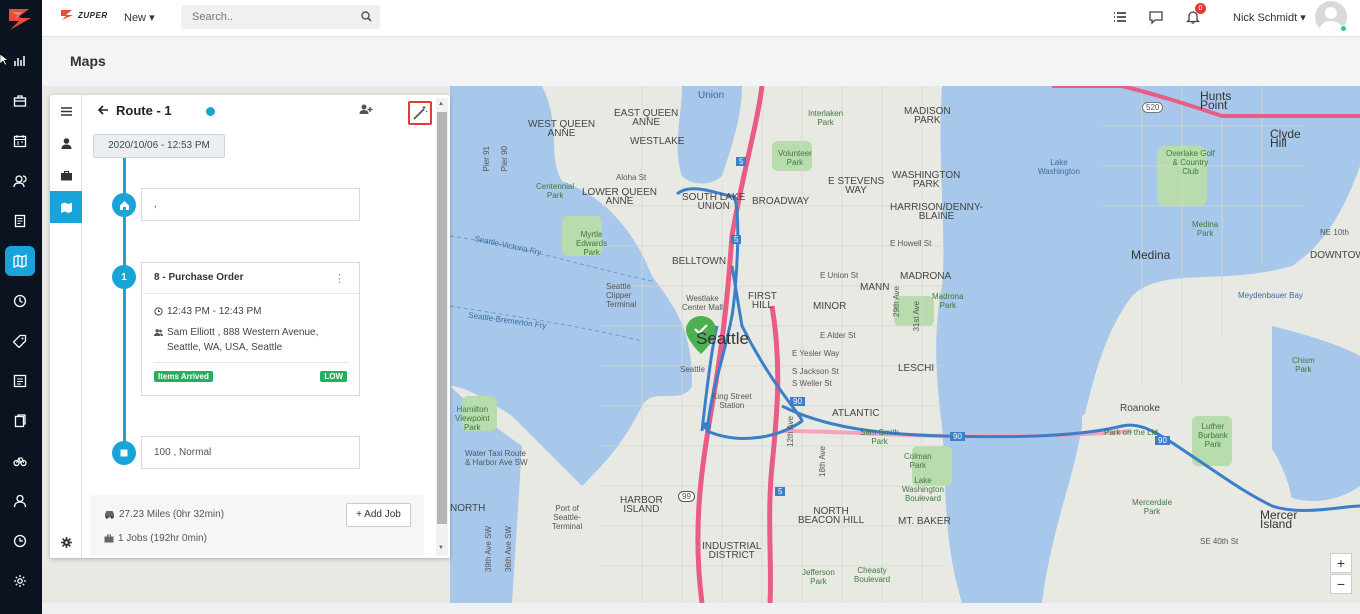  Describe the element at coordinates (795, 158) in the screenshot. I see `map-label-volunteer-park: Volunteer Park` at that location.